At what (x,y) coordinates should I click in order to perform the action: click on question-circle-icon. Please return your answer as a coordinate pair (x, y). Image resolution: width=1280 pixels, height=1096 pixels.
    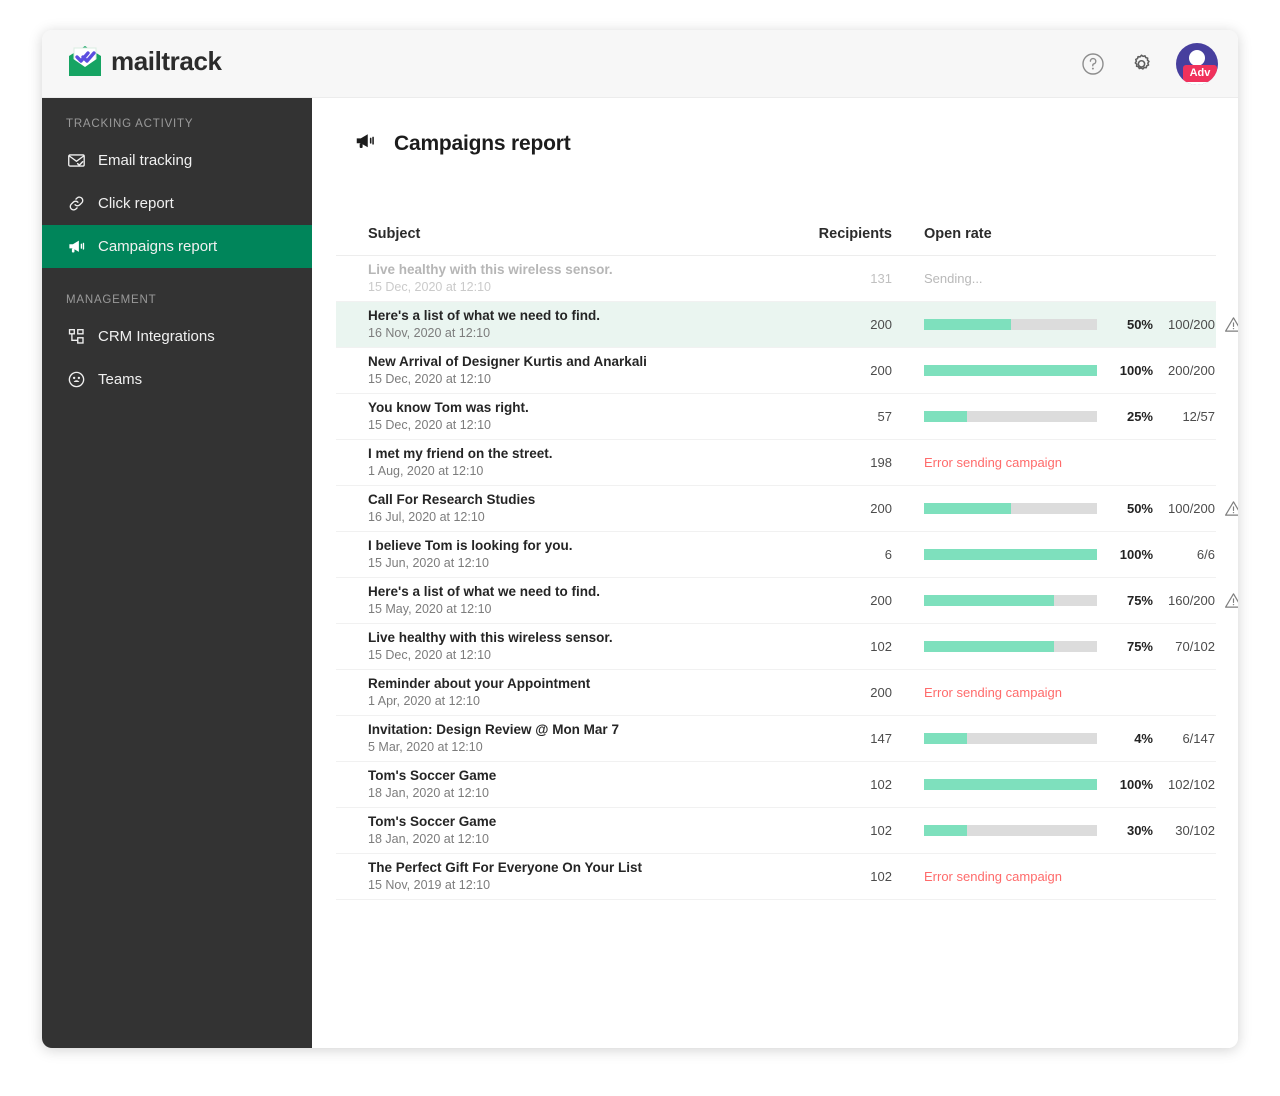
    Looking at the image, I should click on (1093, 64).